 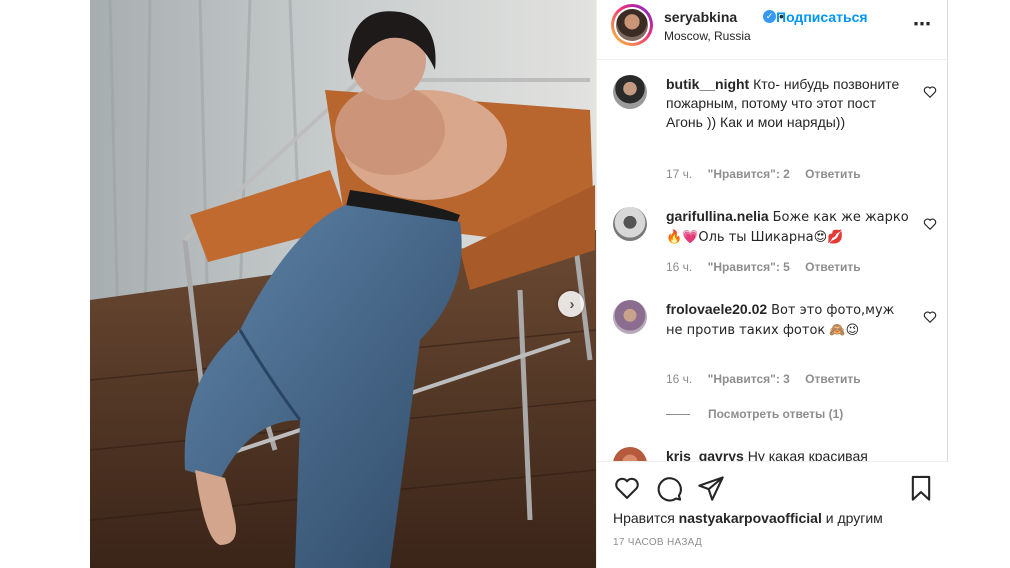 I want to click on next-photo-button: ›, so click(x=571, y=304).